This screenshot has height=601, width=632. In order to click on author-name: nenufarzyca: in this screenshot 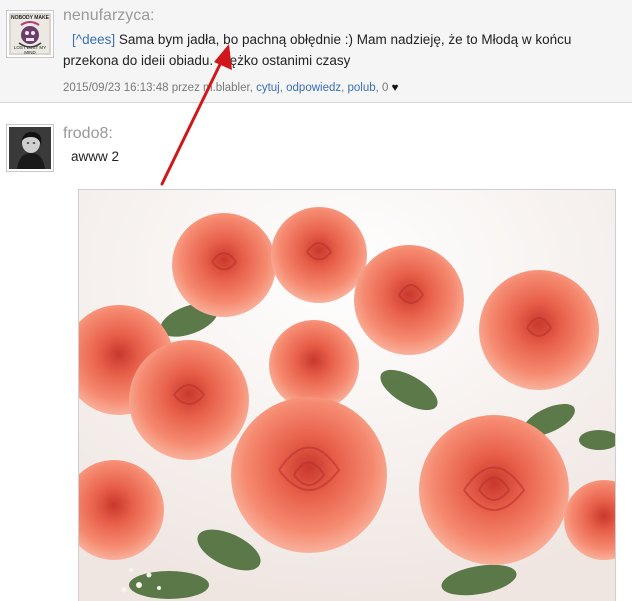, I will do `click(109, 16)`.